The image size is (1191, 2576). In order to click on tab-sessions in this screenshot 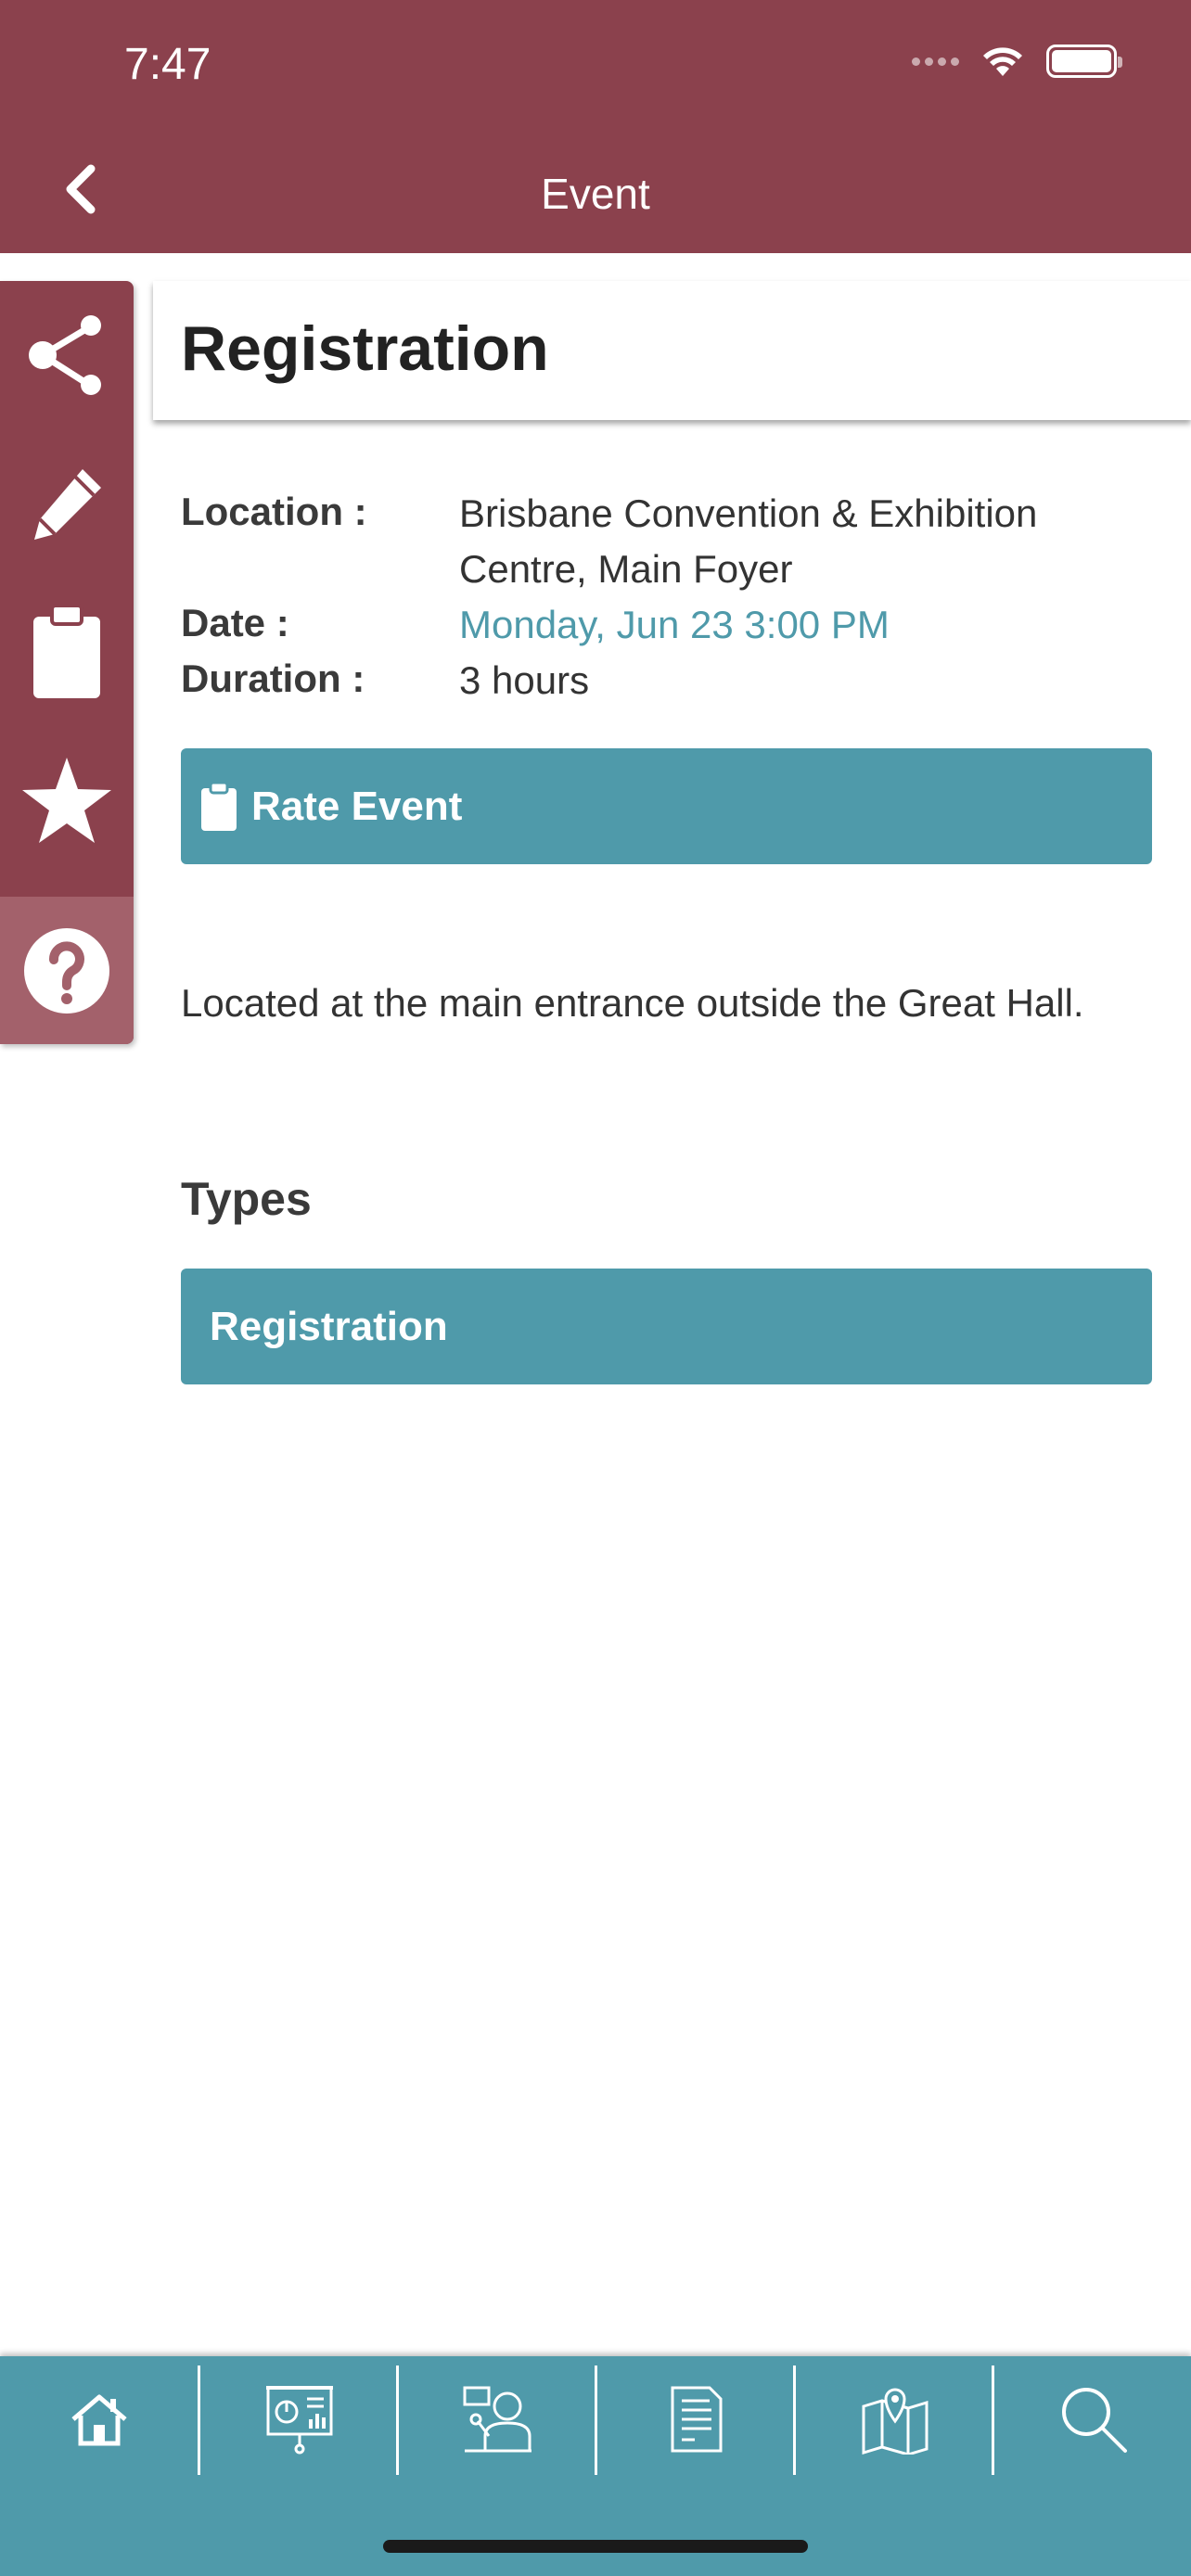, I will do `click(299, 2419)`.